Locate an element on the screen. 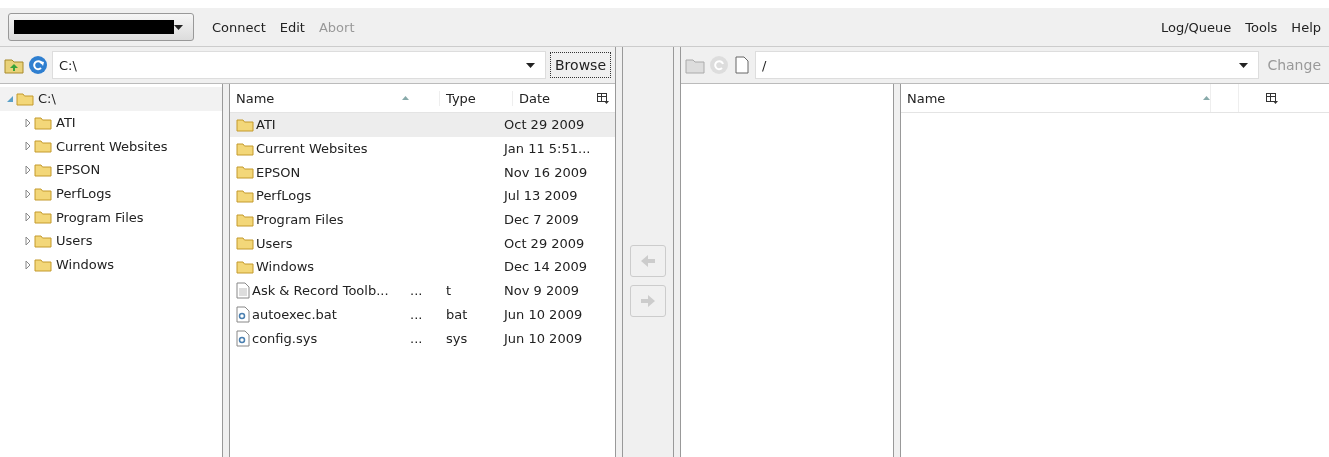  file-date: Nov 16 2009 is located at coordinates (546, 172).